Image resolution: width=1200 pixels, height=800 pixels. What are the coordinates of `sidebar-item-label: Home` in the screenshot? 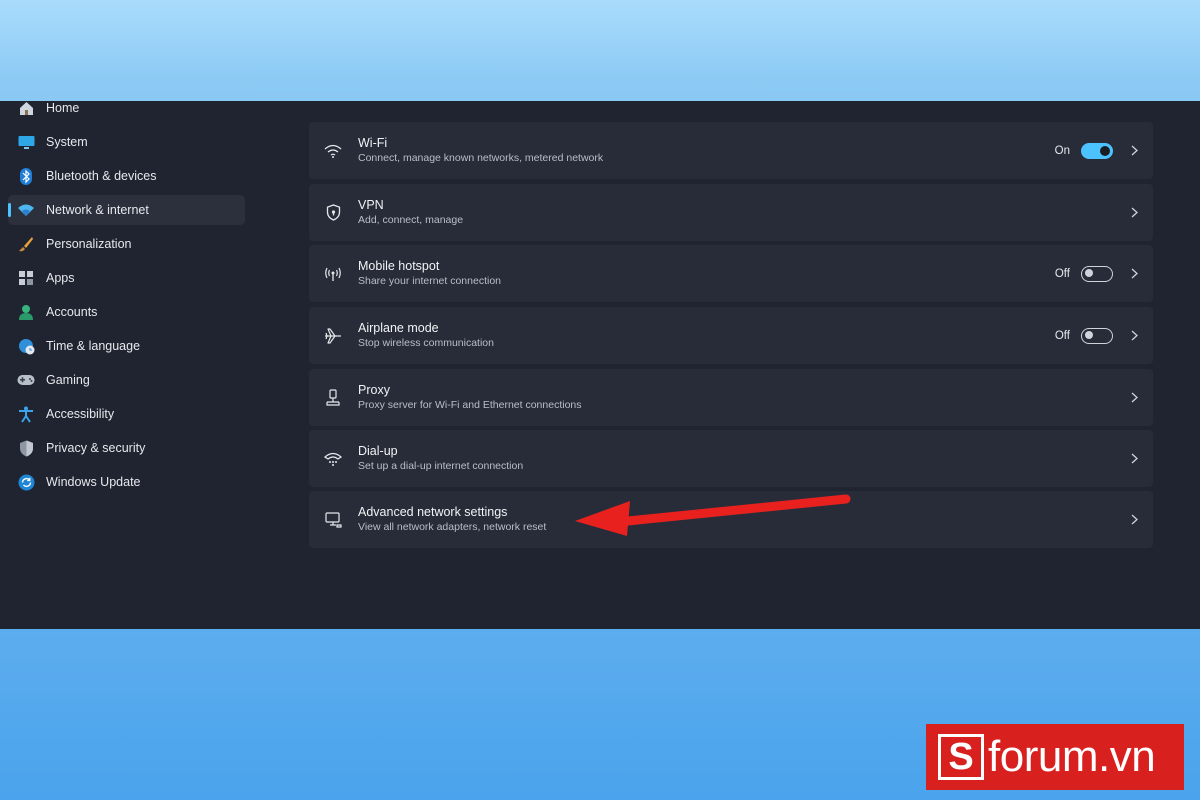 It's located at (63, 108).